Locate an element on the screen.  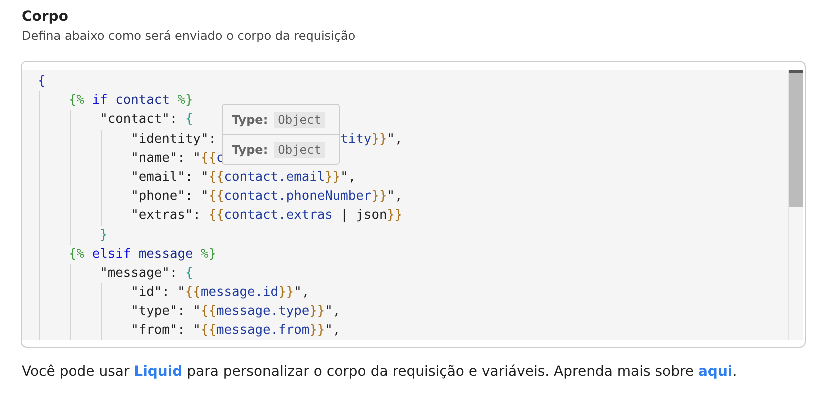
link: aqui is located at coordinates (715, 372).